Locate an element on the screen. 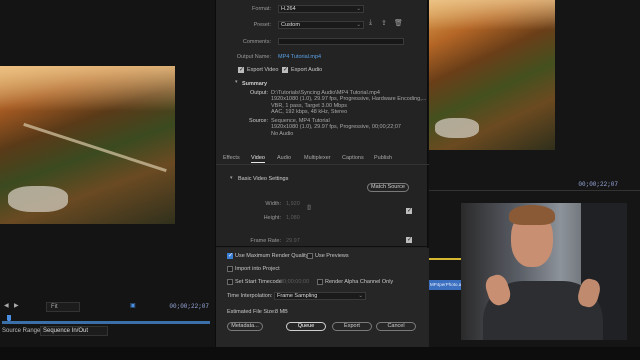 Image resolution: width=640 pixels, height=360 pixels. presenter-webcam-overlay is located at coordinates (544, 271).